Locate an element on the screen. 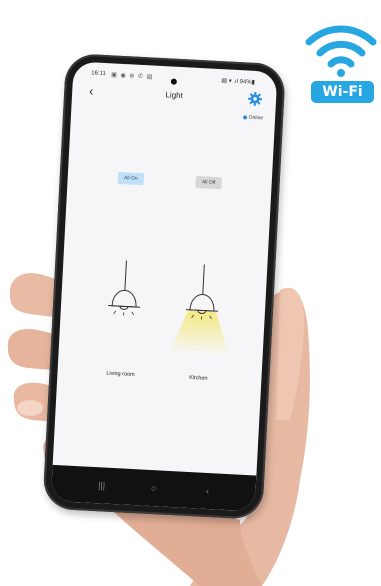 This screenshot has width=381, height=586. android-nav-bar: ||| ○ ‹ is located at coordinates (153, 488).